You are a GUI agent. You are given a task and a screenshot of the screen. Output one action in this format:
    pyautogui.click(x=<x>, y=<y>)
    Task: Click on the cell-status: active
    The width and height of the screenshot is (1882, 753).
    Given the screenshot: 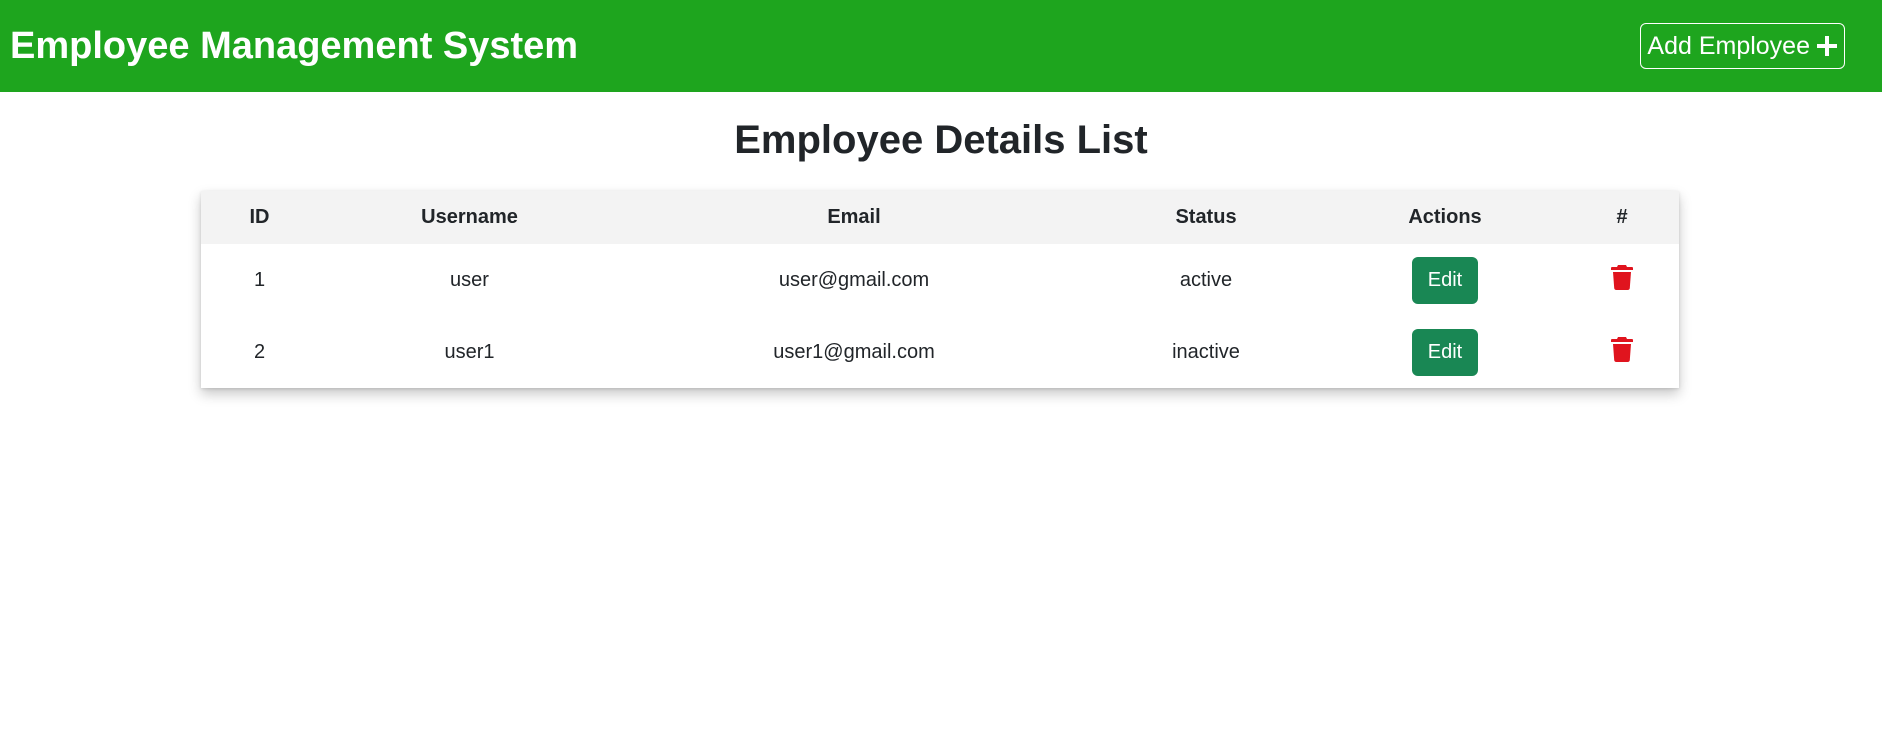 What is the action you would take?
    pyautogui.click(x=1206, y=279)
    